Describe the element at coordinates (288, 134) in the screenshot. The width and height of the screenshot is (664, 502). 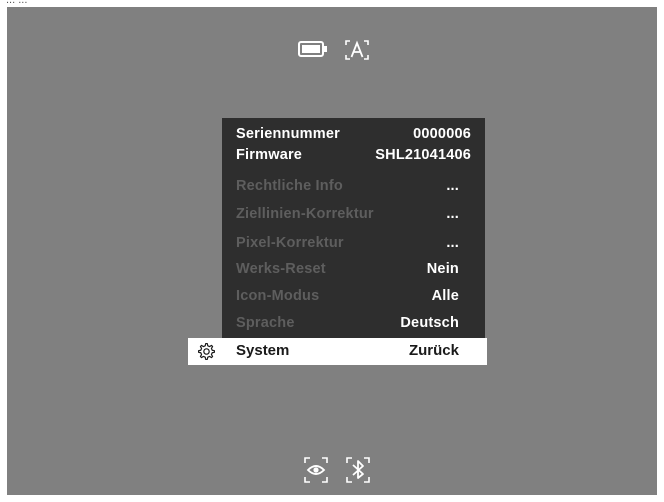
I see `serial-number-label: Seriennummer` at that location.